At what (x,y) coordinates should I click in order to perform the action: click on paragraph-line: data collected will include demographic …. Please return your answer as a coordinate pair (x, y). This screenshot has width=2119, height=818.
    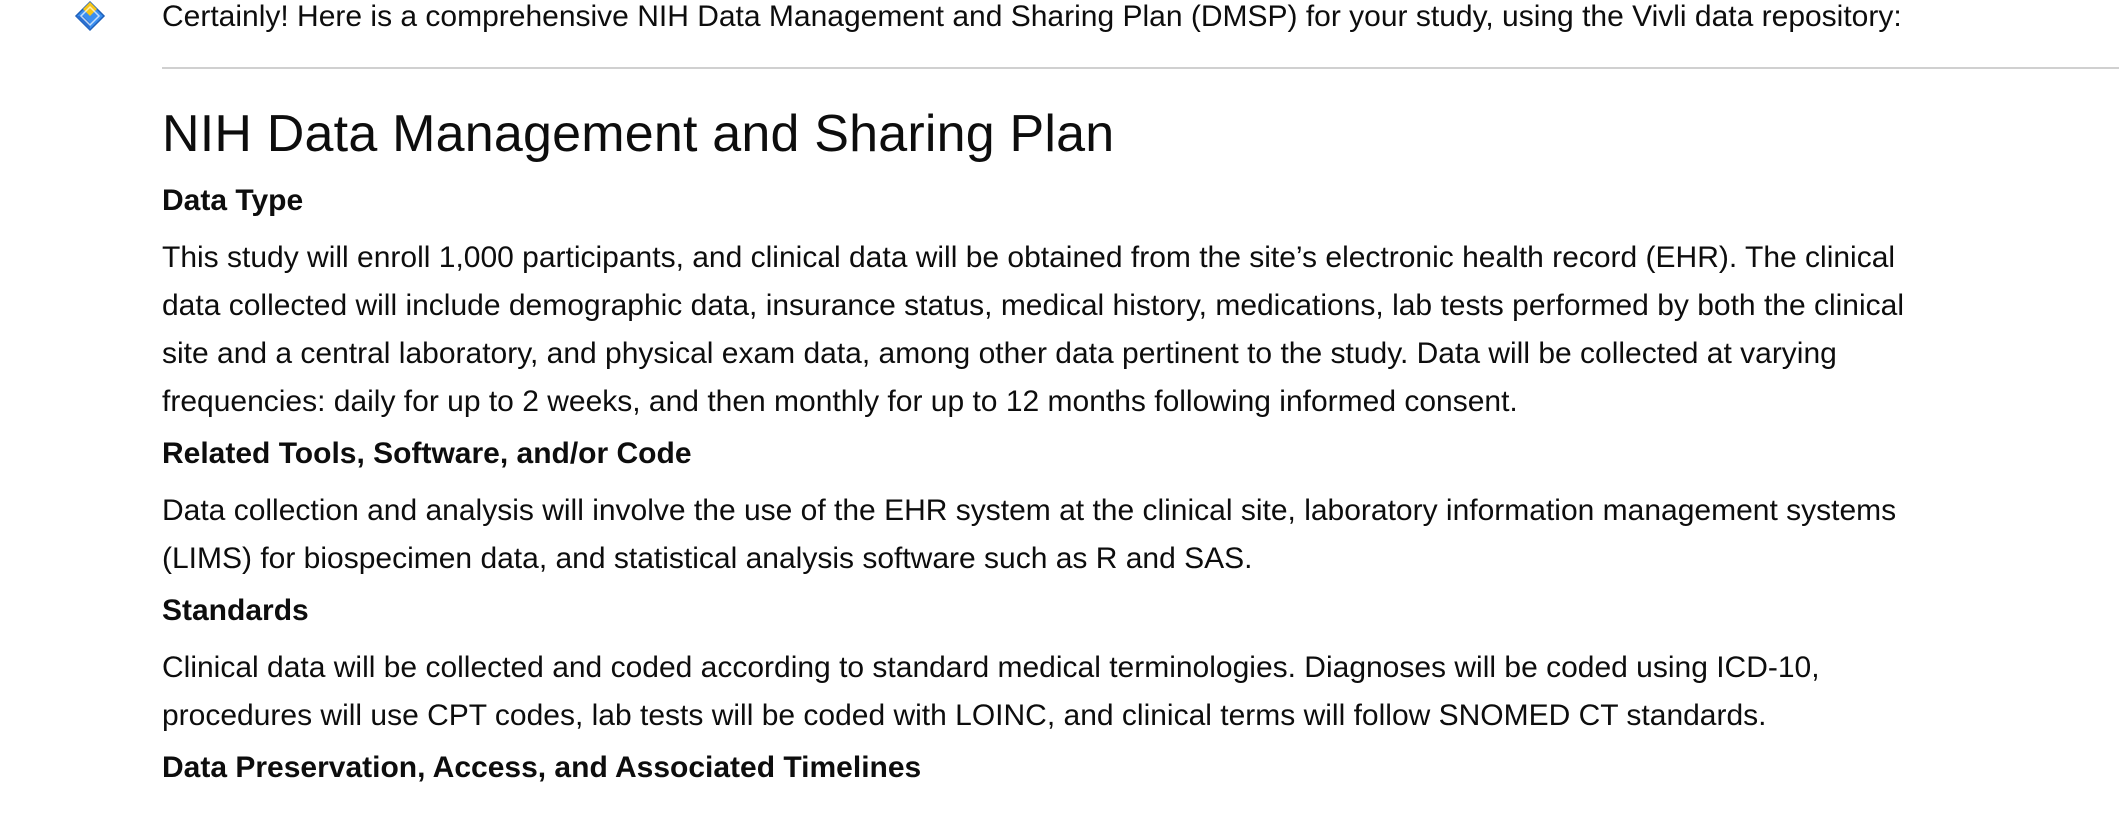
    Looking at the image, I should click on (1033, 305).